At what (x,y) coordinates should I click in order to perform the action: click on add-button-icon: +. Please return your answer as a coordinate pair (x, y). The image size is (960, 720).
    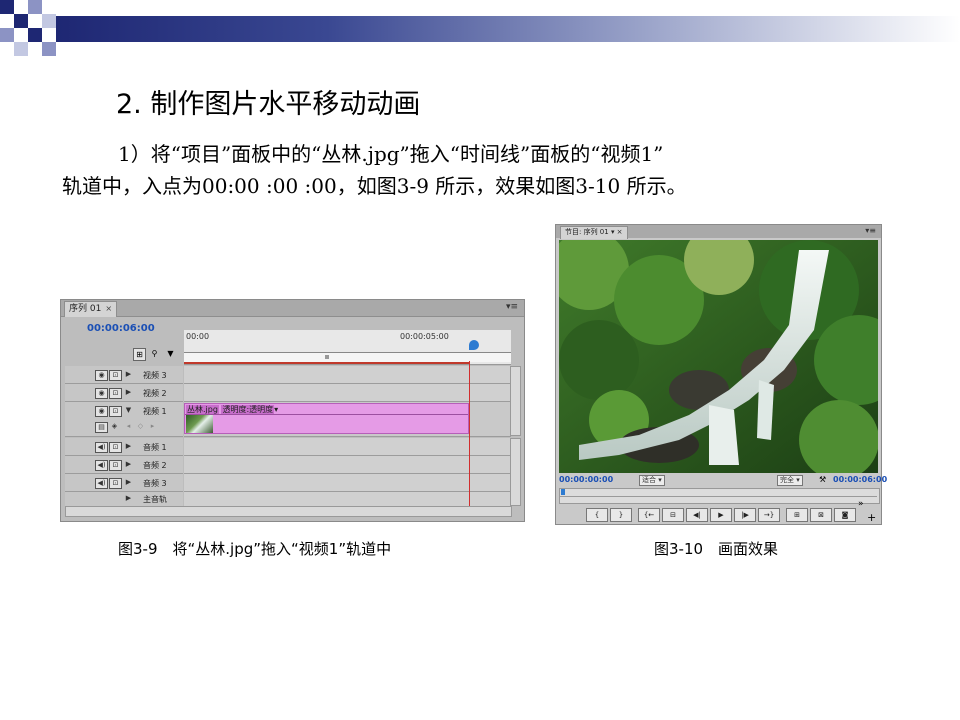
    Looking at the image, I should click on (871, 517).